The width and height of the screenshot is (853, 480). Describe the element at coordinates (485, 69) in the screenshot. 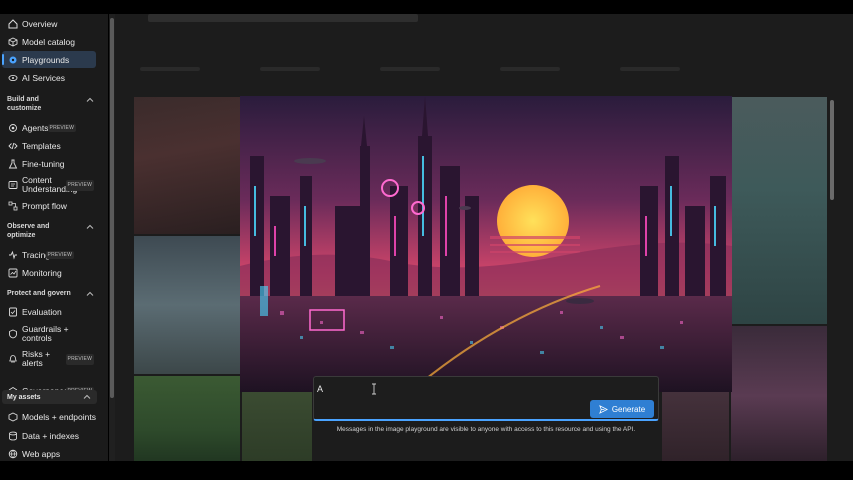

I see `toolbar-dimmed` at that location.